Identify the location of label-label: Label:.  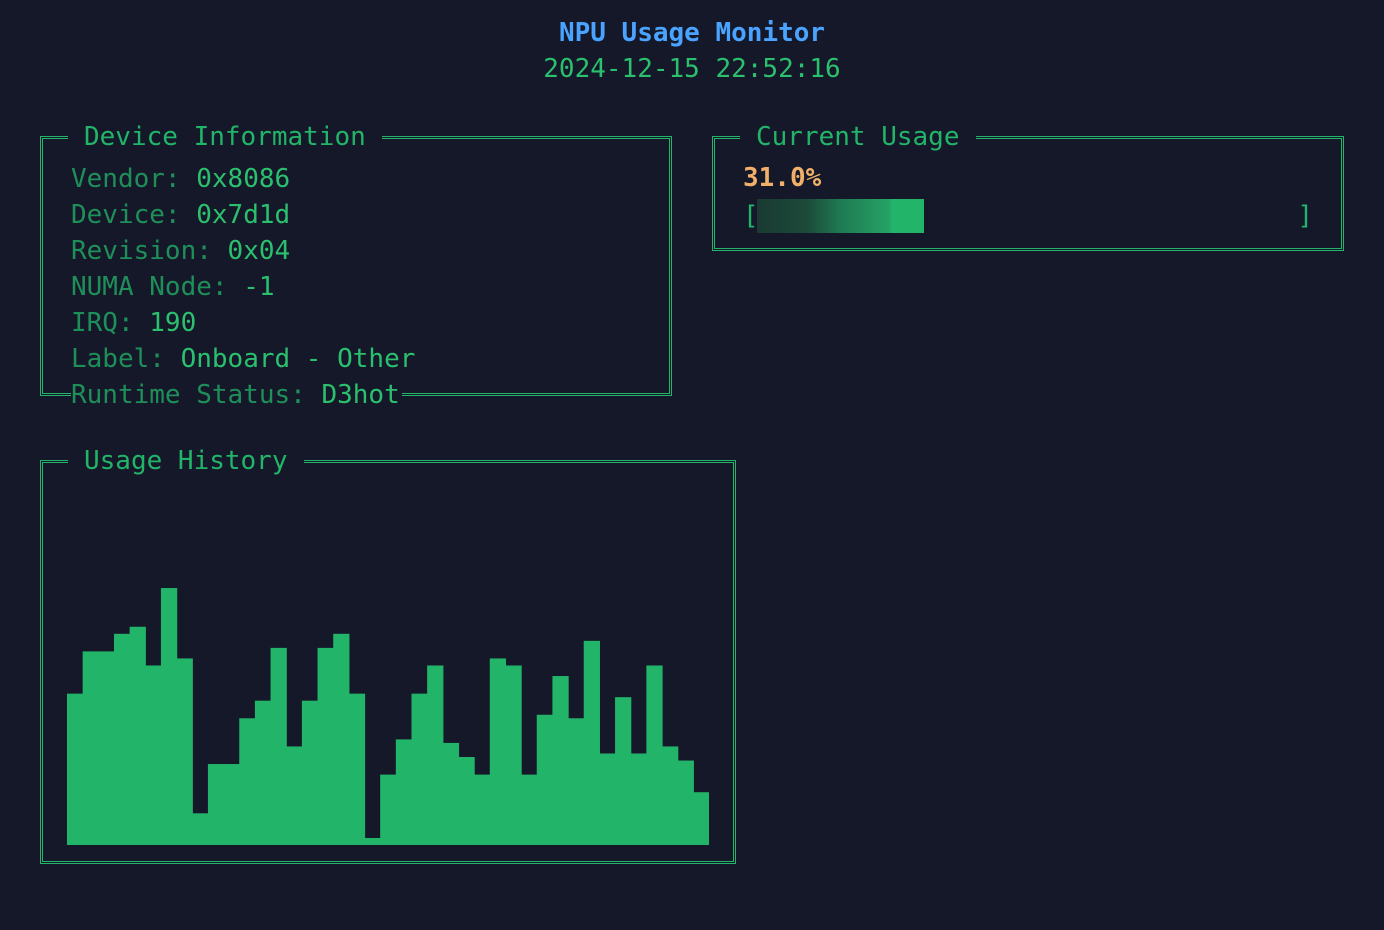
(126, 359).